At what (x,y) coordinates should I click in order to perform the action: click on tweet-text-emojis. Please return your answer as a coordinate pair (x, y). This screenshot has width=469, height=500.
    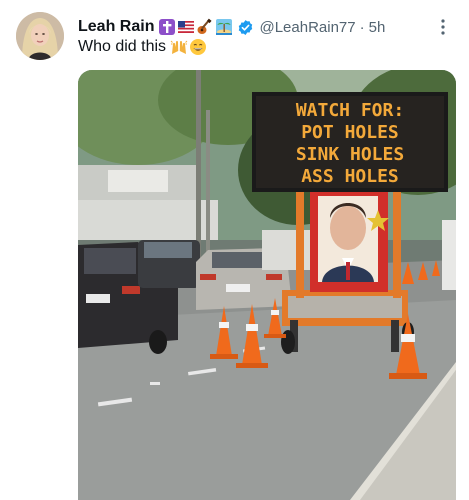
    Looking at the image, I should click on (188, 47).